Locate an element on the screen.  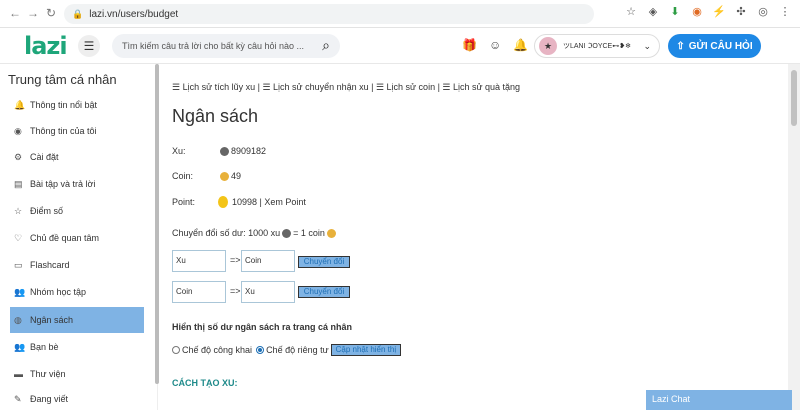
forward-icon: → is located at coordinates (33, 13).